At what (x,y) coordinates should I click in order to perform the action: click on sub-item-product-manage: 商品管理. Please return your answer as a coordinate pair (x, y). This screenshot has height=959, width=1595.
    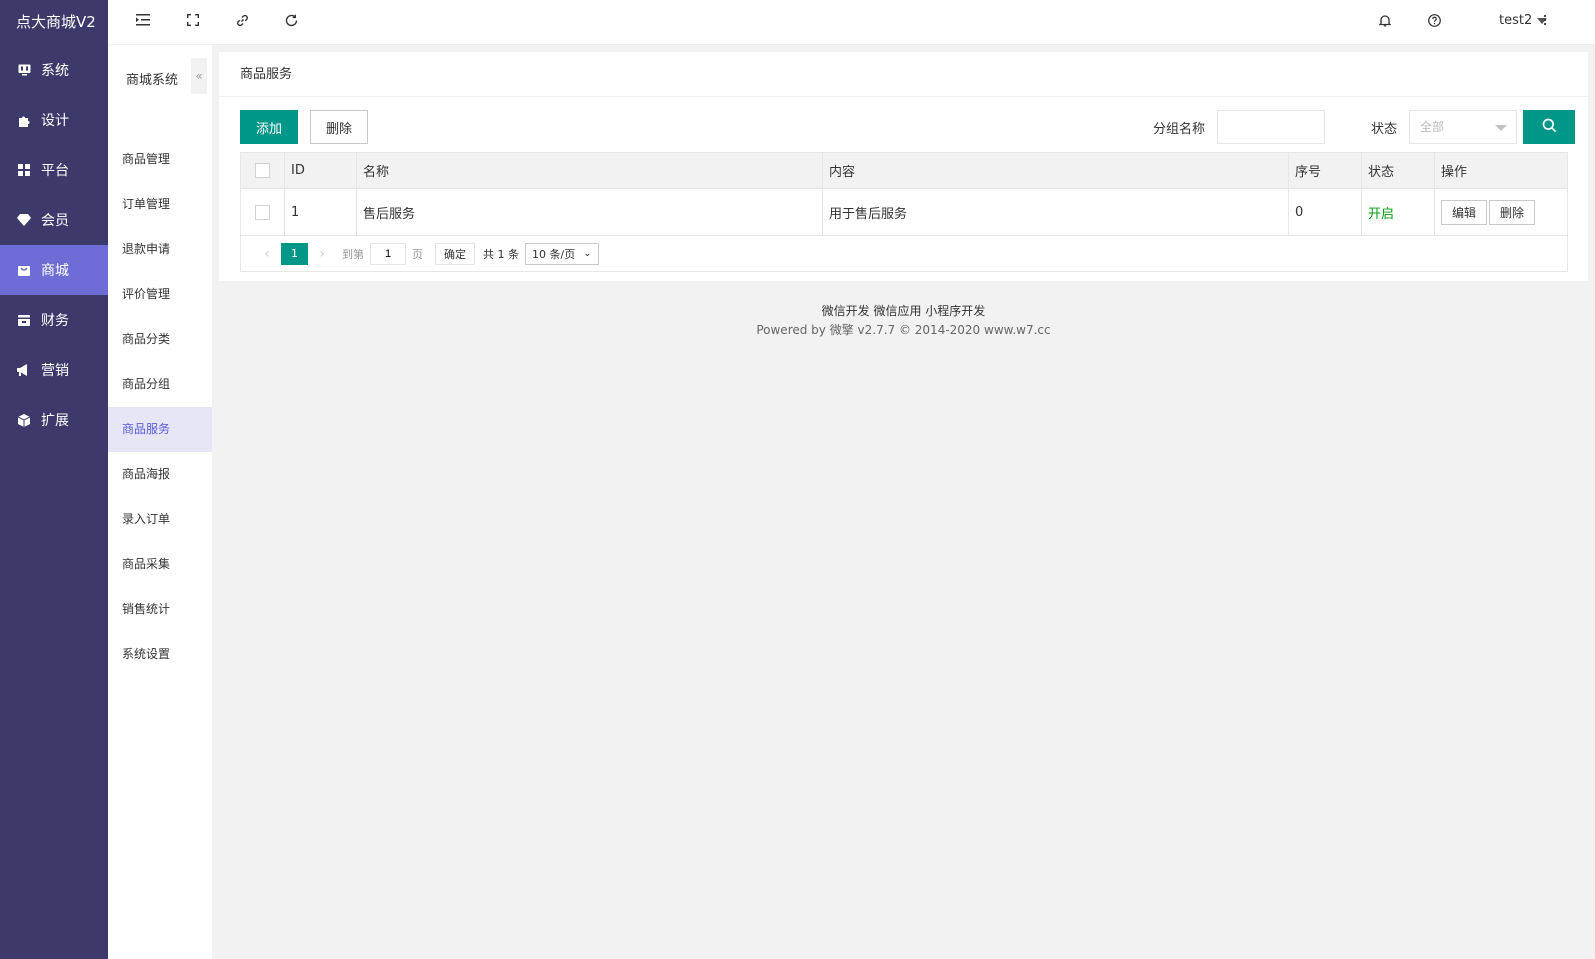
    Looking at the image, I should click on (160, 159).